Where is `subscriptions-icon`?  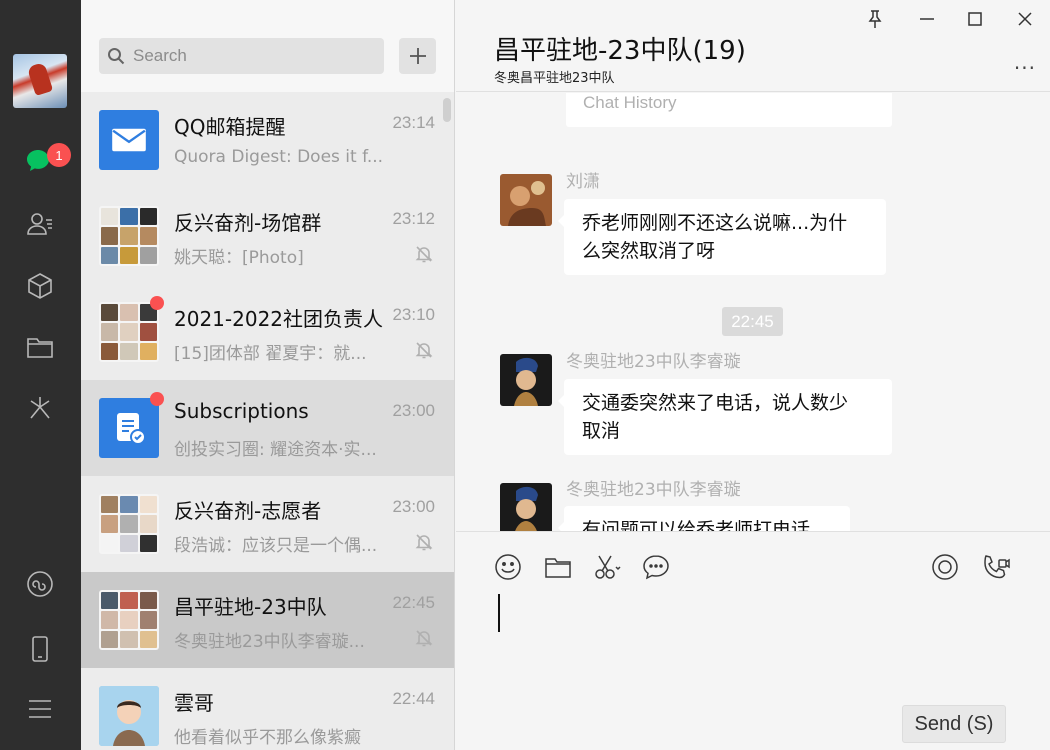
subscriptions-icon is located at coordinates (129, 428).